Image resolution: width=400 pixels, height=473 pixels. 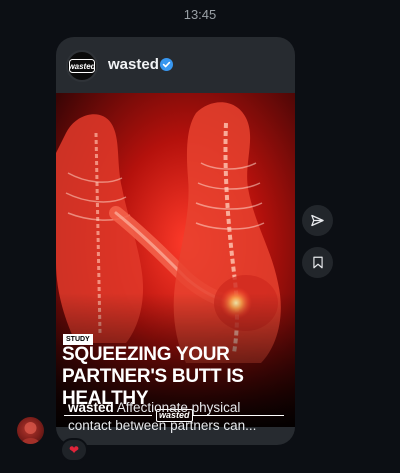 I want to click on heart-icon: ❤, so click(x=74, y=450).